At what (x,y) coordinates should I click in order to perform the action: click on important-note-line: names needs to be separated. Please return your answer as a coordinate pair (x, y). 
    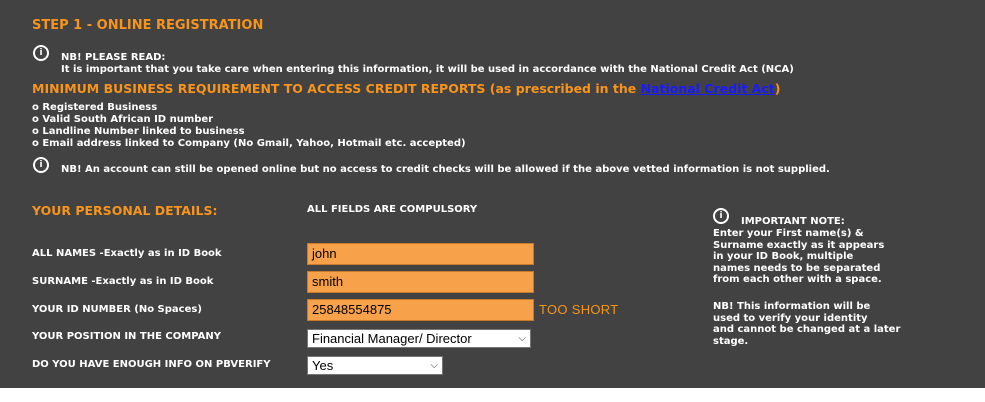
    Looking at the image, I should click on (797, 268).